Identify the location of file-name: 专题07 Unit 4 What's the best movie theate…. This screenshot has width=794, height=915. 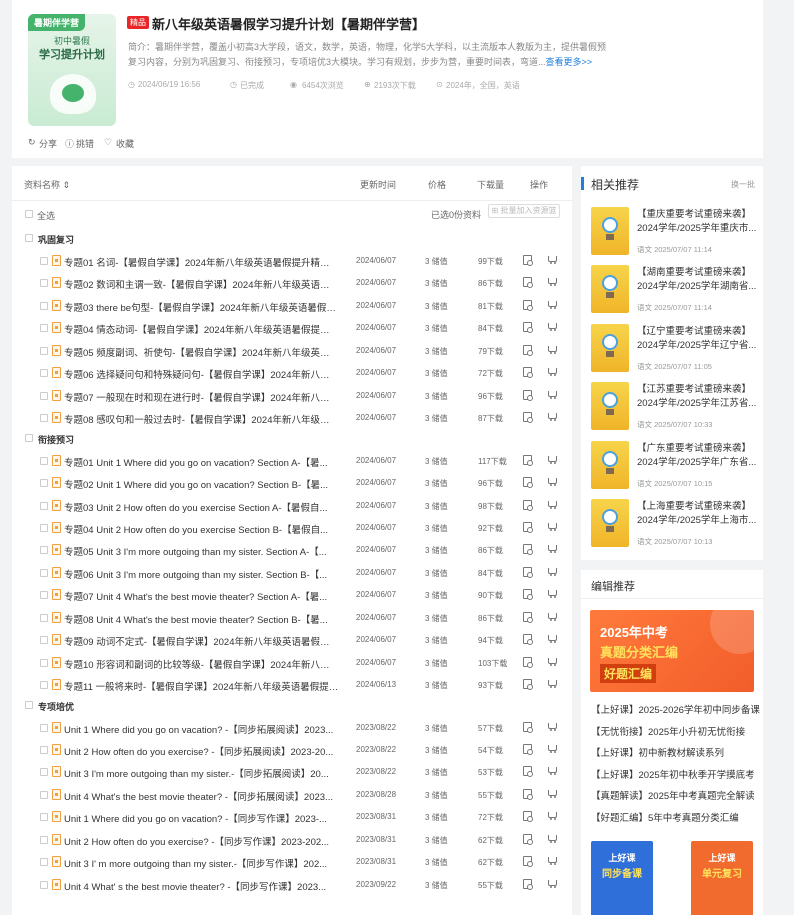
(201, 596).